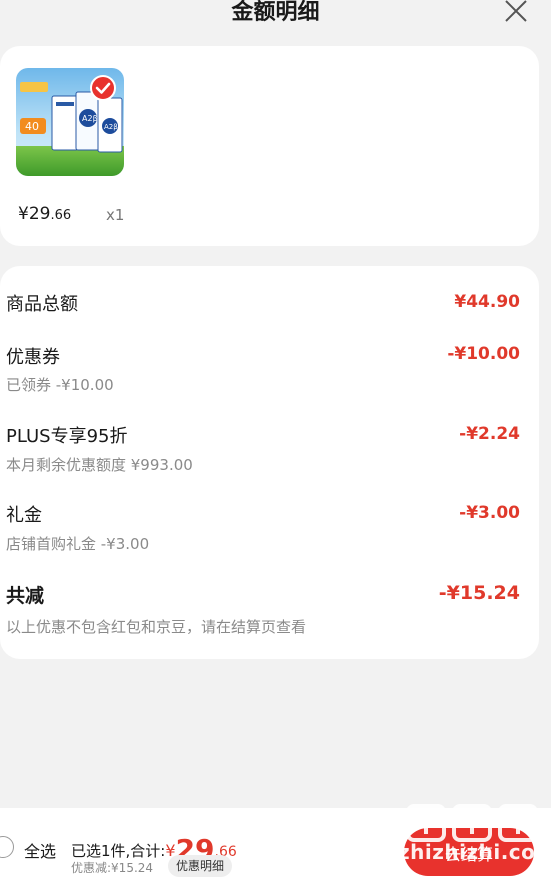 This screenshot has height=882, width=551. What do you see at coordinates (25, 596) in the screenshot?
I see `total-reduction-label: 共减` at bounding box center [25, 596].